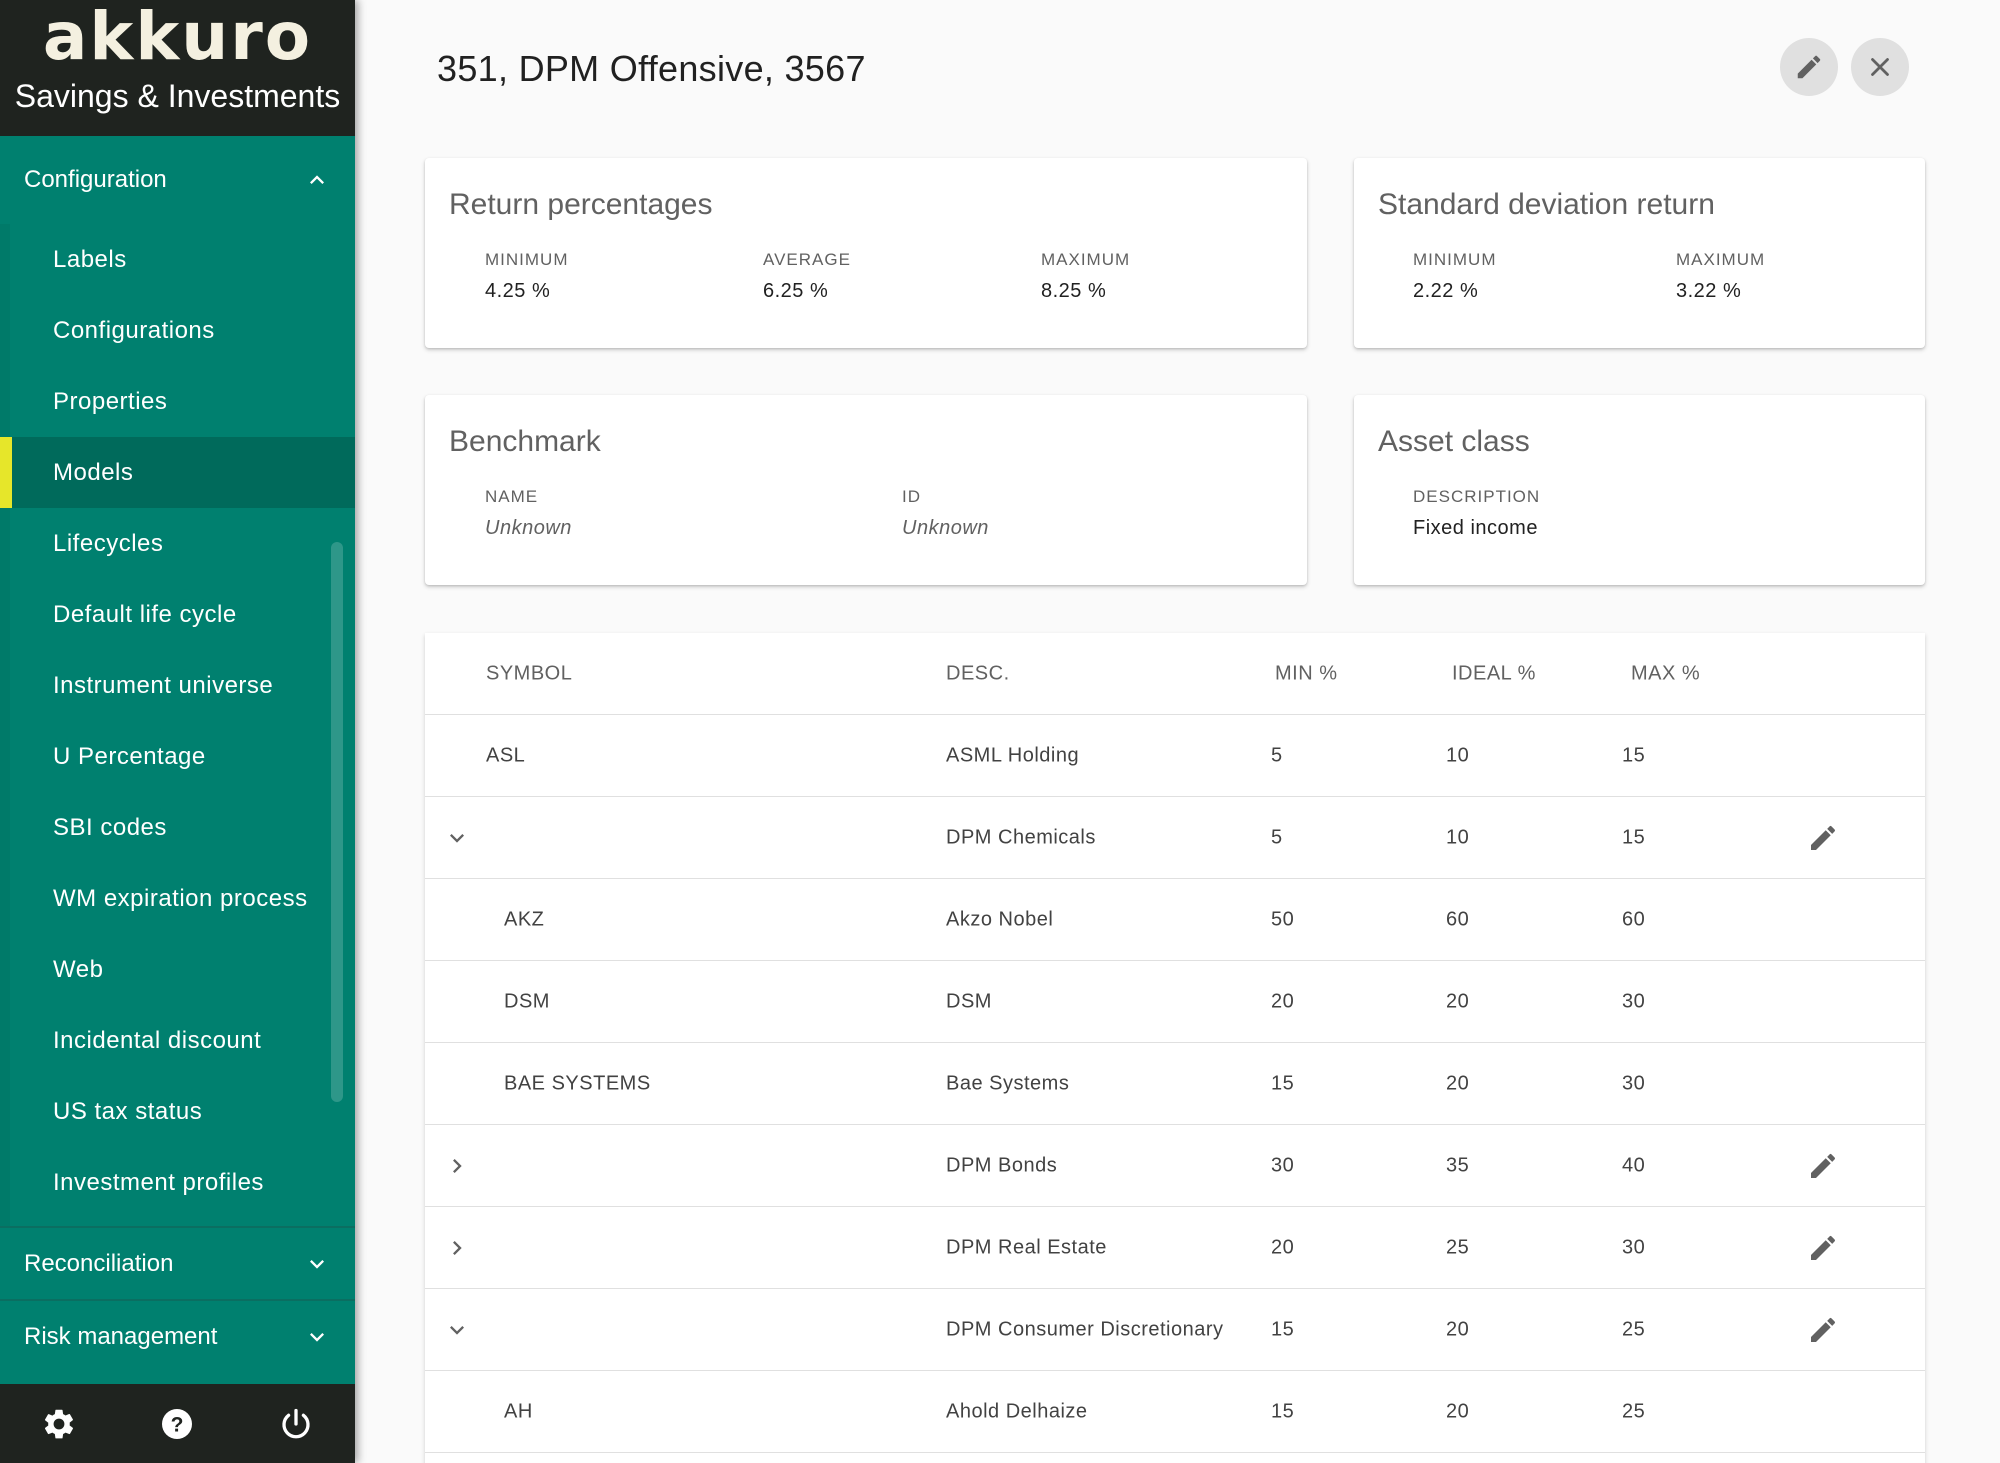 The height and width of the screenshot is (1463, 2000). I want to click on cell-description: DPM Real Estate, so click(1026, 1247).